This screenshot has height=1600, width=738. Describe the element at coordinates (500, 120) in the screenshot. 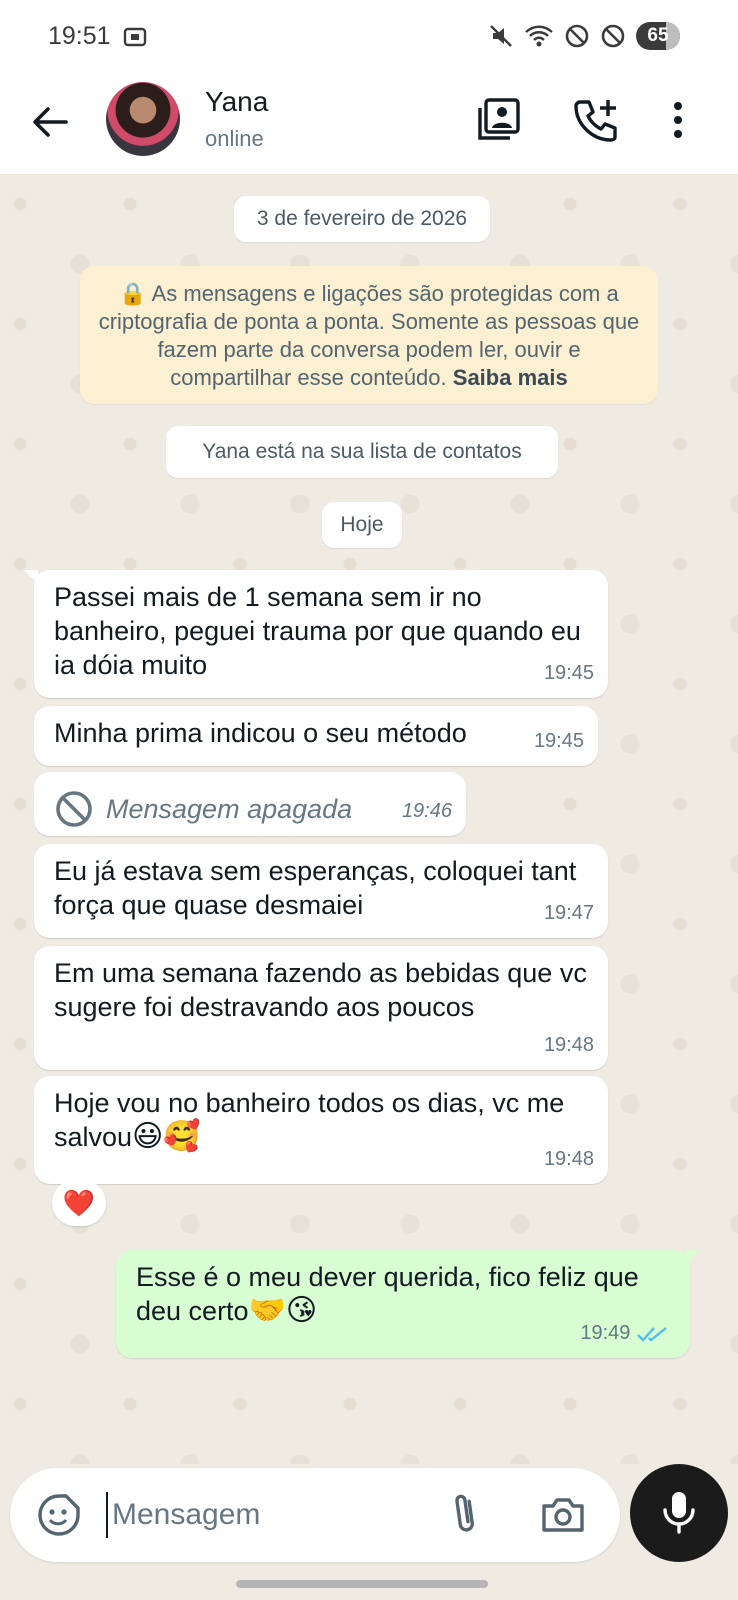

I see `video-call-icon` at that location.